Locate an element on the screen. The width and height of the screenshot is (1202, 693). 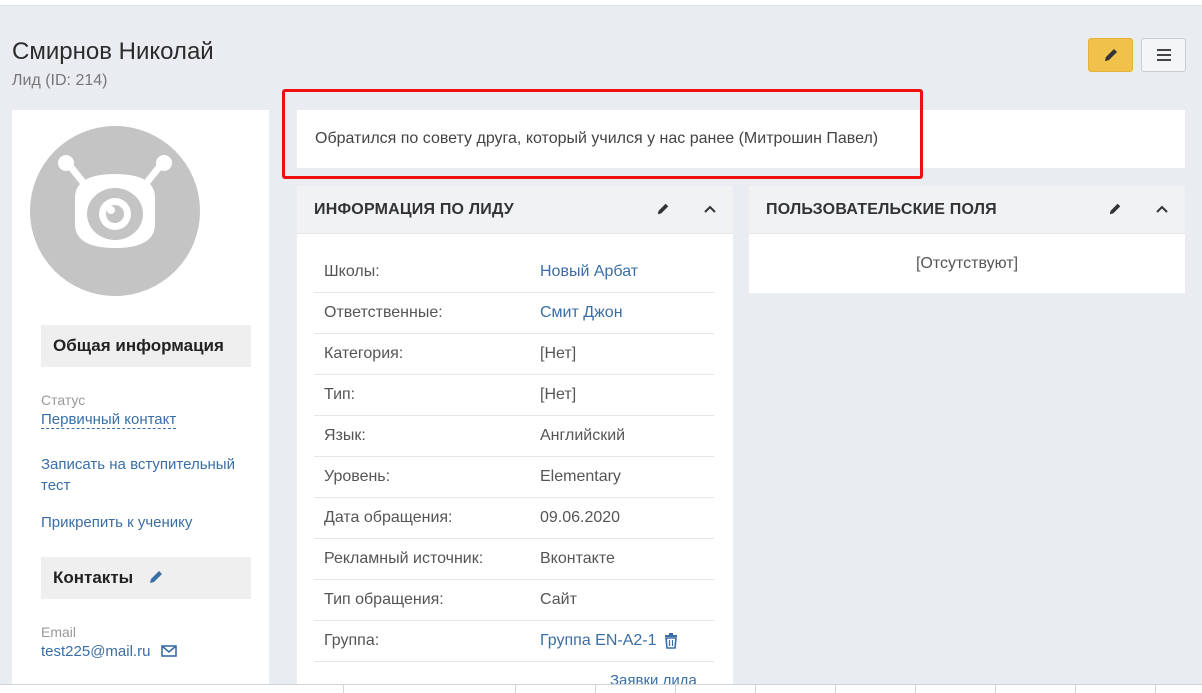
table-row: Язык: Английский is located at coordinates (514, 436).